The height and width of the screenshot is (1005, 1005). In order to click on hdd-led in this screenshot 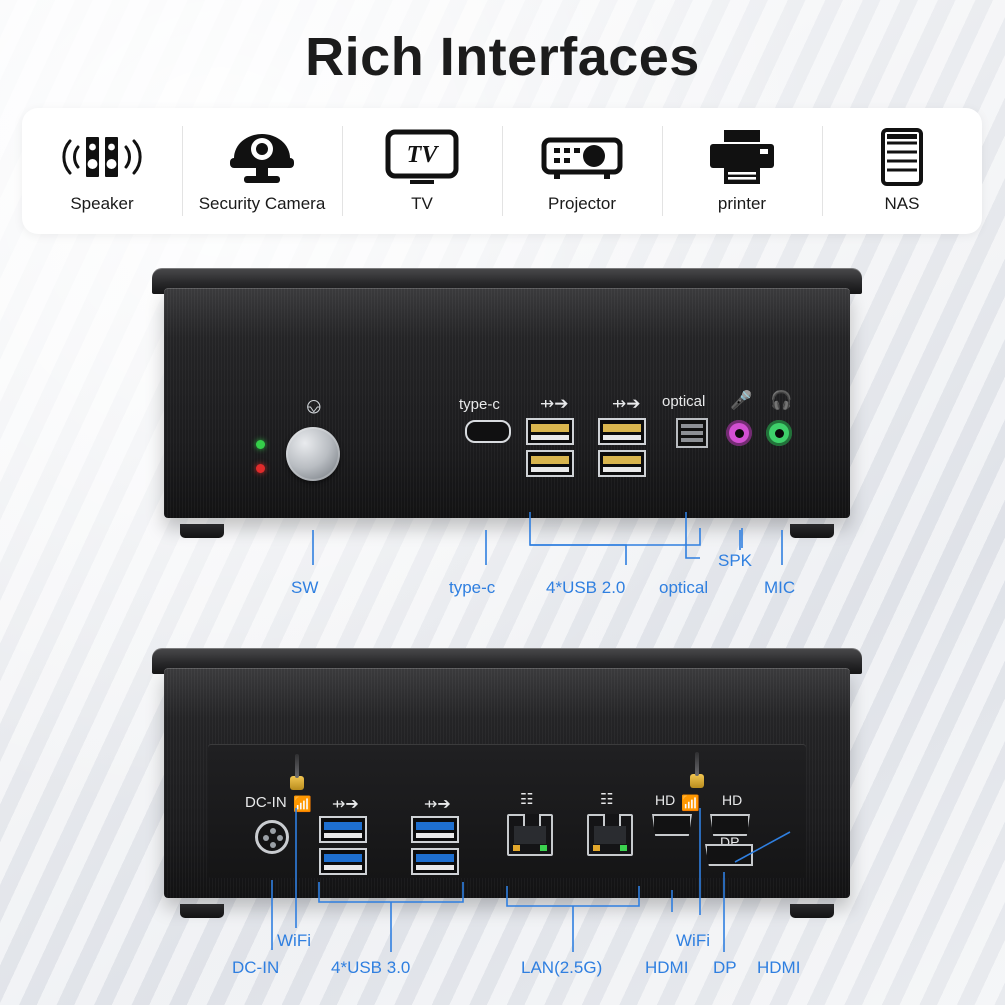, I will do `click(260, 468)`.